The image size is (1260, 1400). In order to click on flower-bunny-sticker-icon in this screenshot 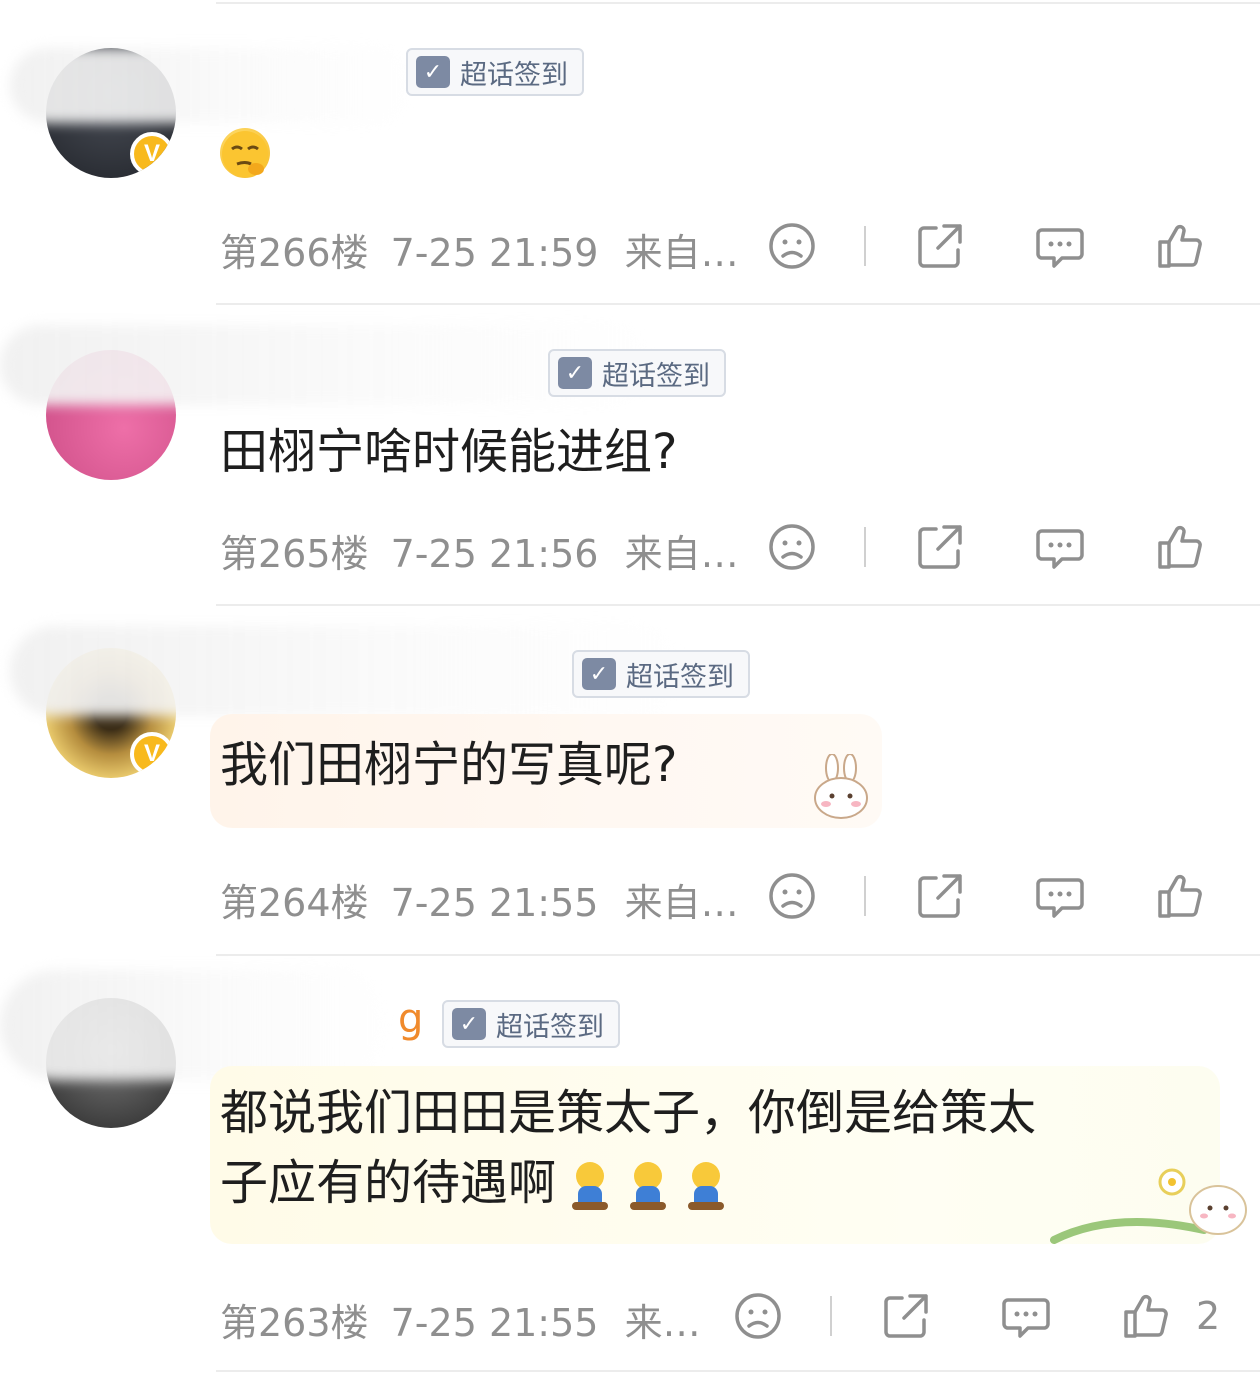, I will do `click(1148, 1206)`.